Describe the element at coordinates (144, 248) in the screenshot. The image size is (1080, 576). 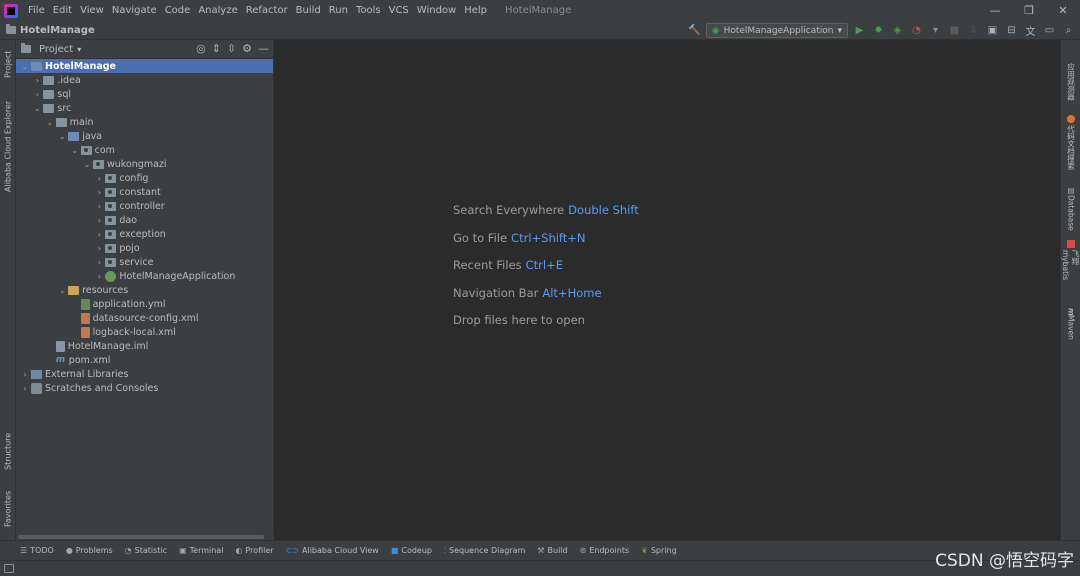
I see `tree-node: › pojo` at that location.